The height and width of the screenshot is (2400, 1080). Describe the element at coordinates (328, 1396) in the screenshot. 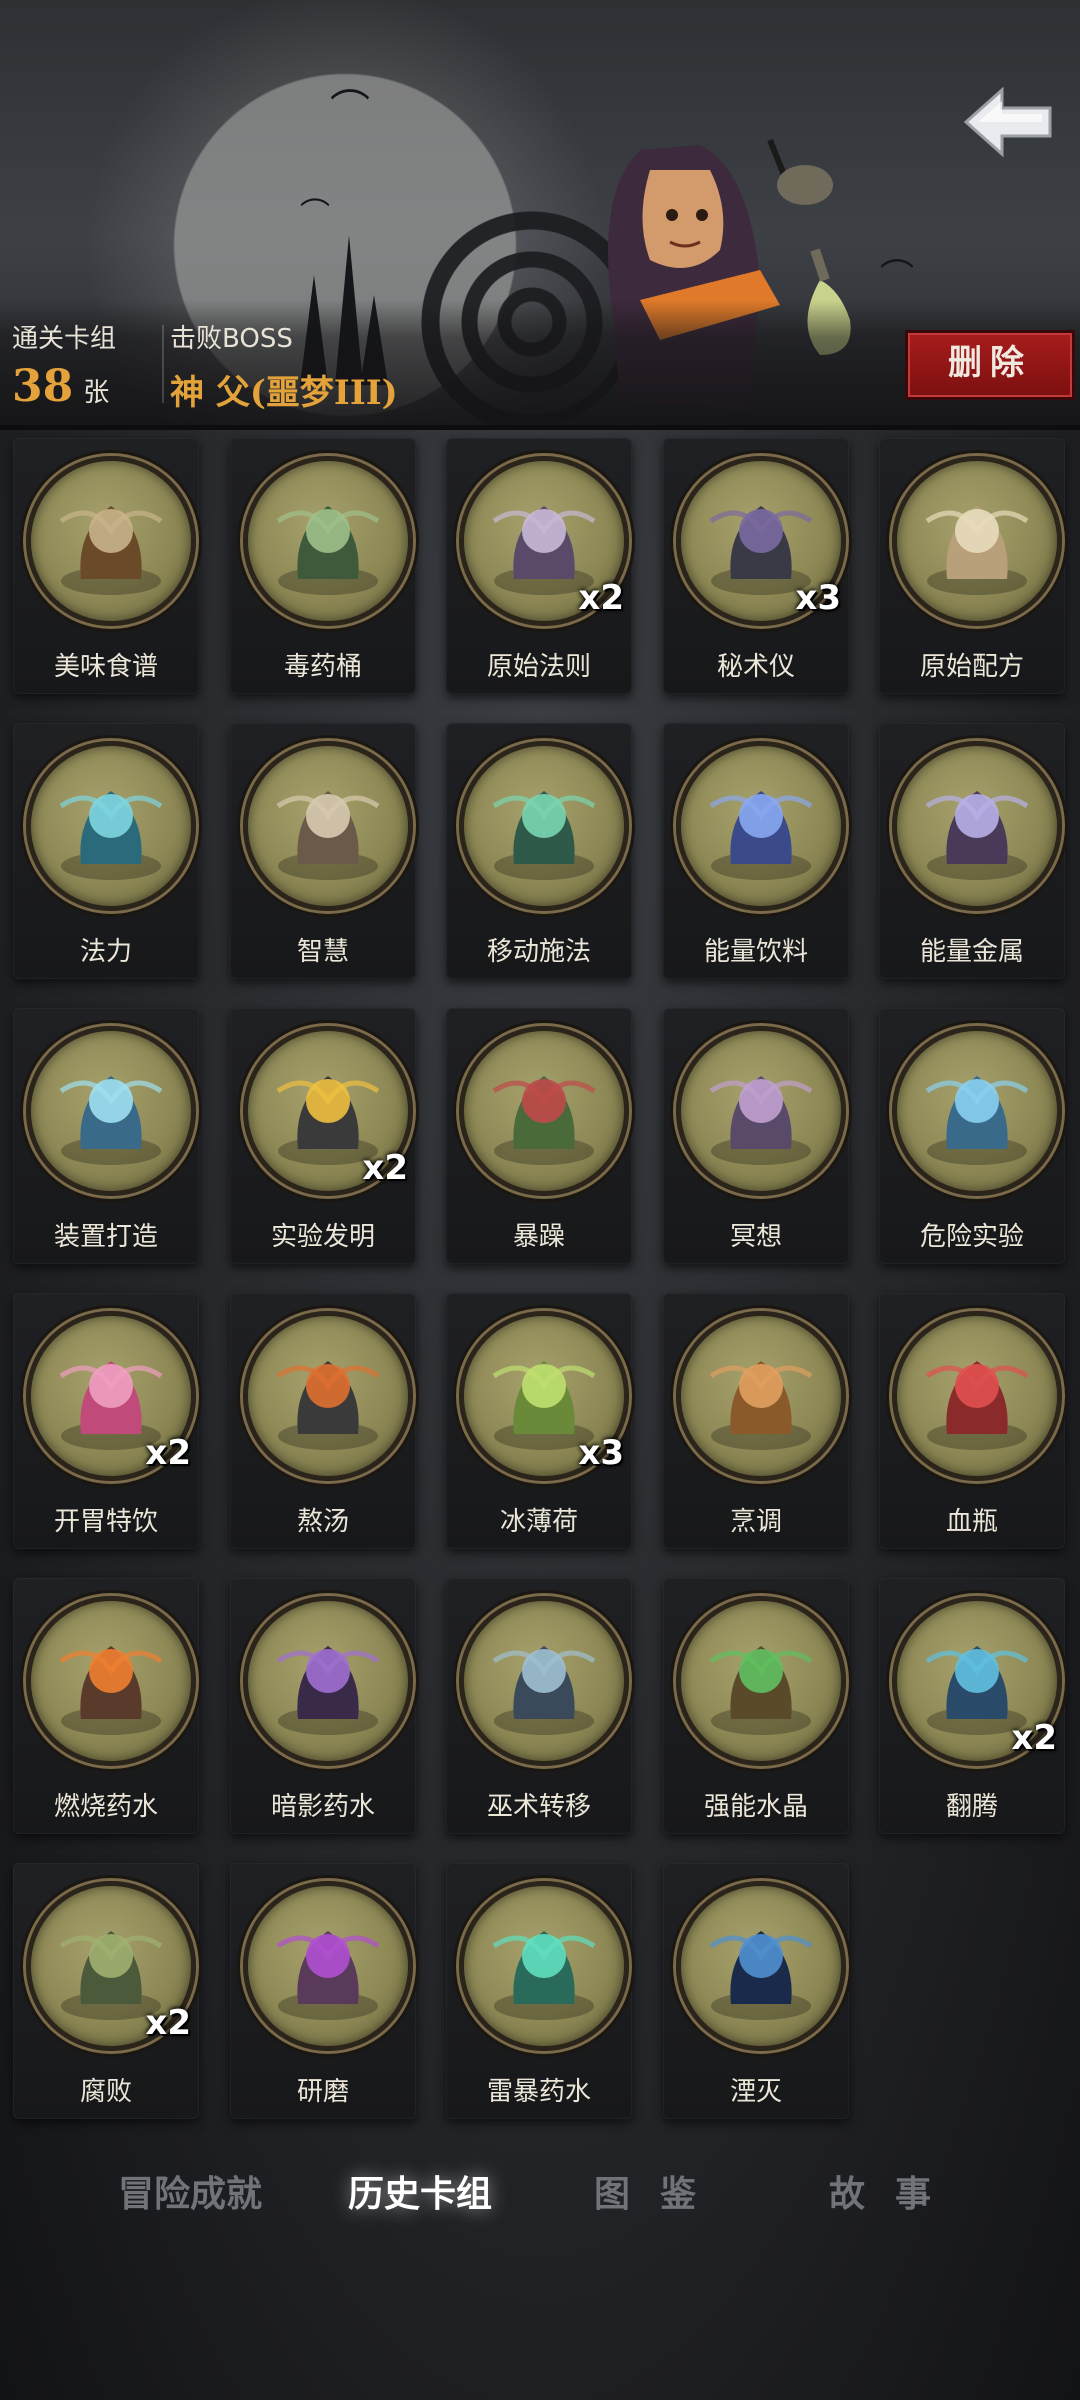

I see `cauldron-icon` at that location.